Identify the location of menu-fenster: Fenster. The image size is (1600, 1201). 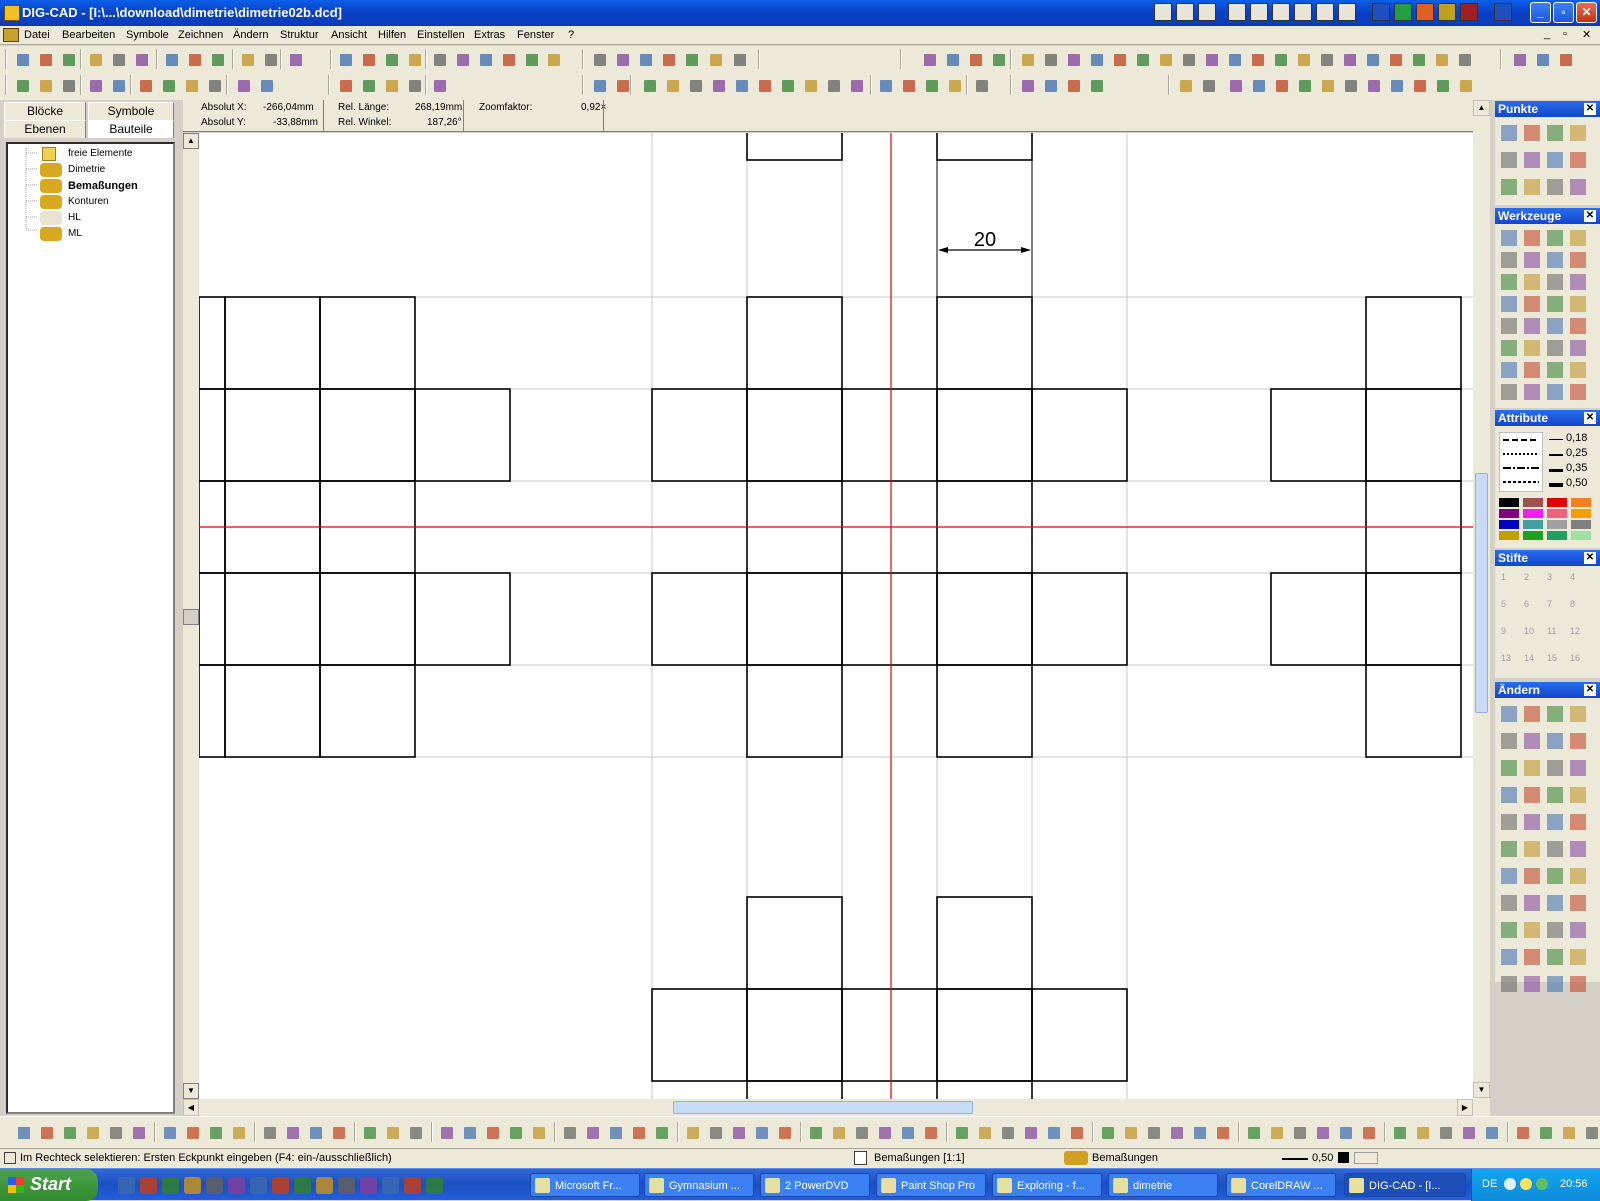
(535, 35).